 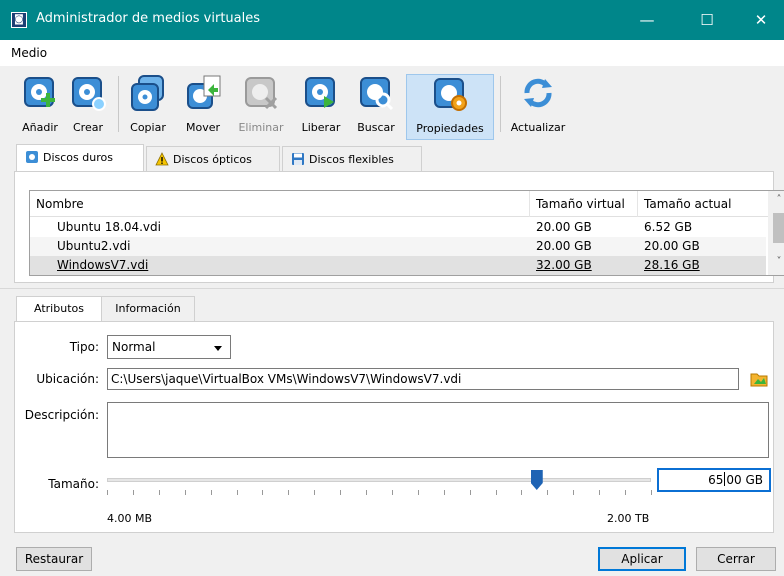 What do you see at coordinates (536, 480) in the screenshot?
I see `size-slider-handle` at bounding box center [536, 480].